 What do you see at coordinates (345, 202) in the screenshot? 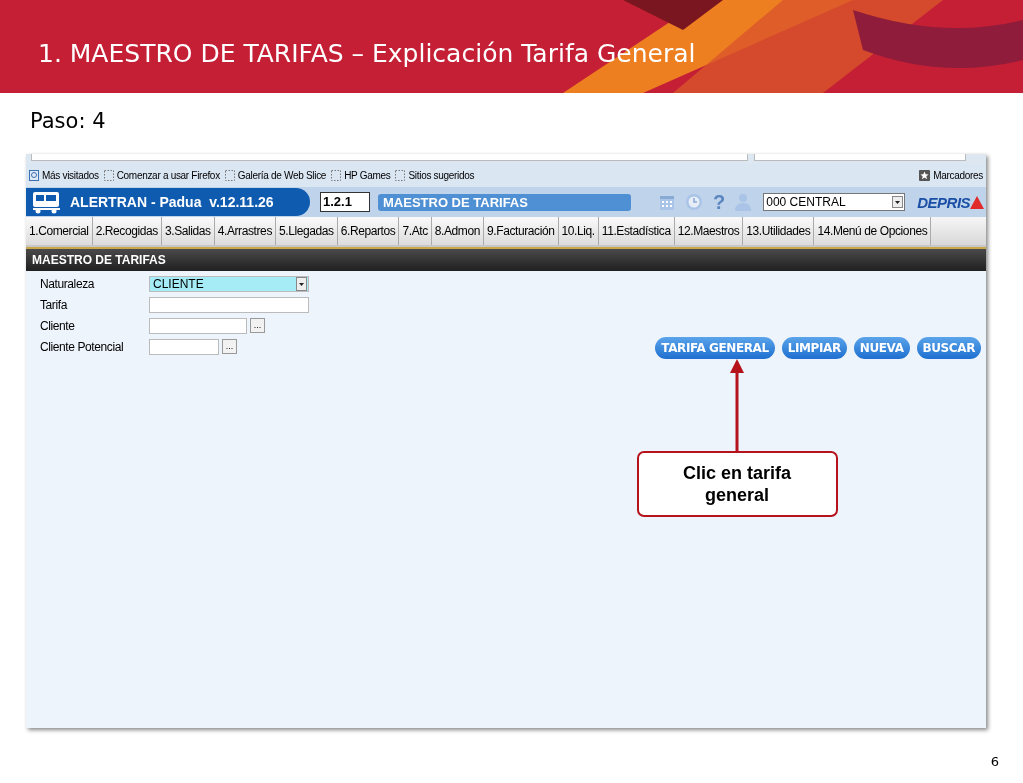
I see `screen-code-field: 1.2.1` at bounding box center [345, 202].